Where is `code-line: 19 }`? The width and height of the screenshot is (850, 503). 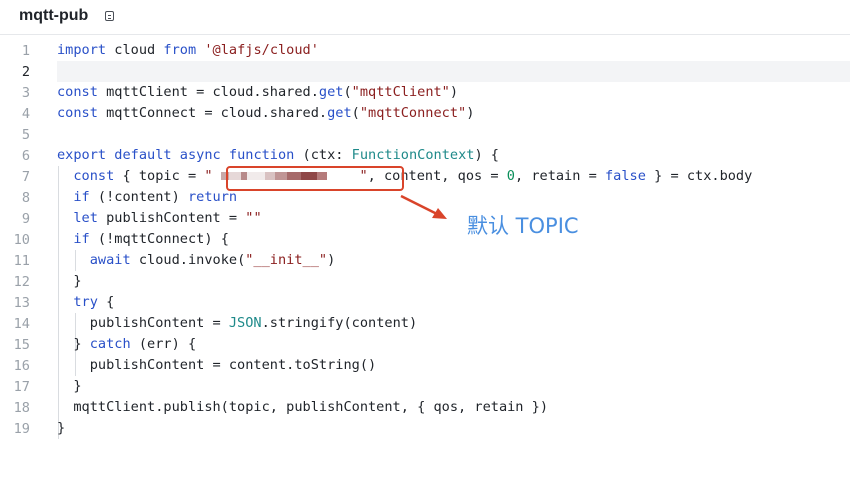 code-line: 19 } is located at coordinates (425, 428).